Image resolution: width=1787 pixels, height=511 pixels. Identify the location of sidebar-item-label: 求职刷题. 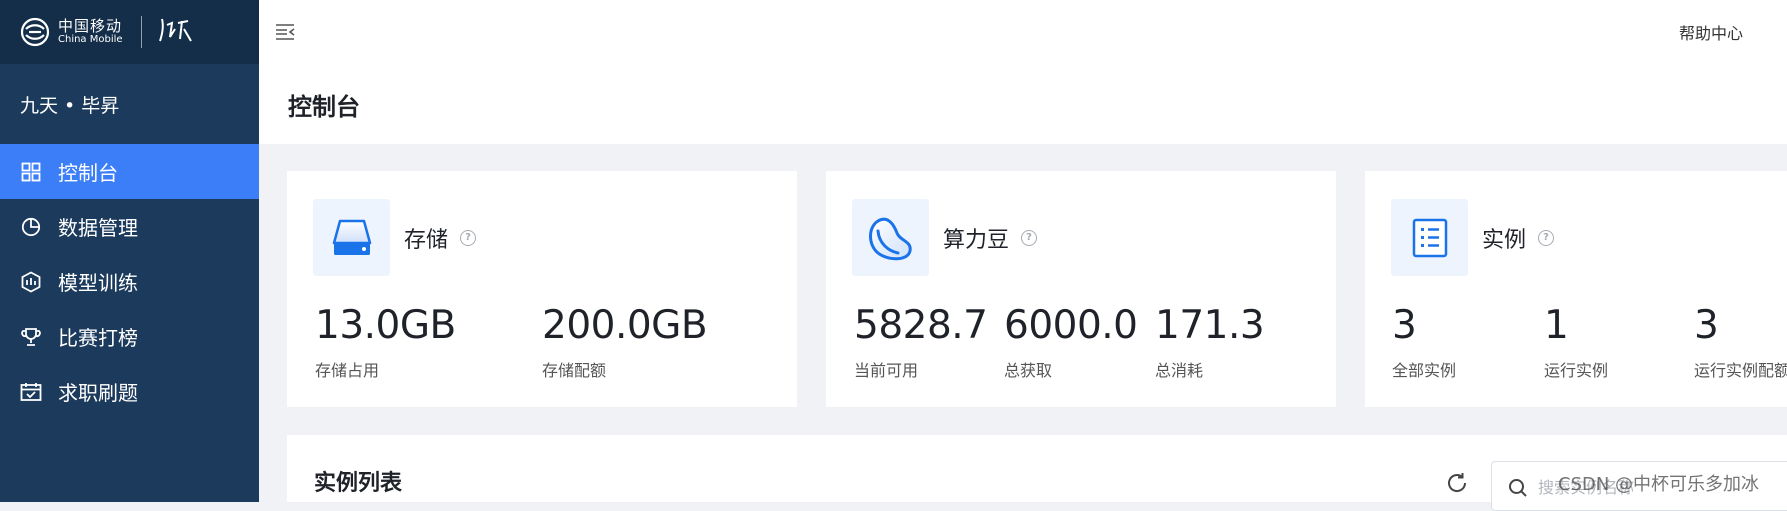
(98, 393).